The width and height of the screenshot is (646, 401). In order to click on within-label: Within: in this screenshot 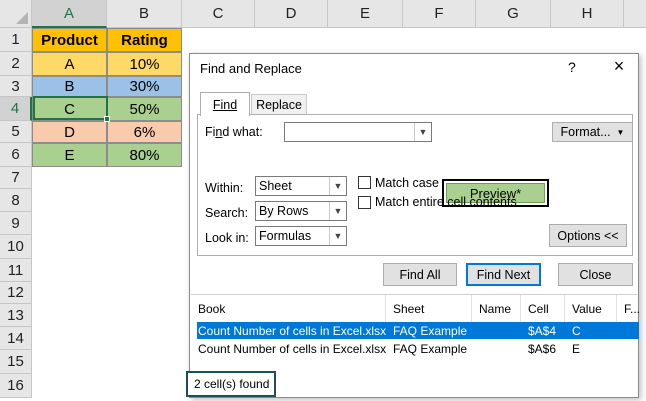, I will do `click(224, 188)`.